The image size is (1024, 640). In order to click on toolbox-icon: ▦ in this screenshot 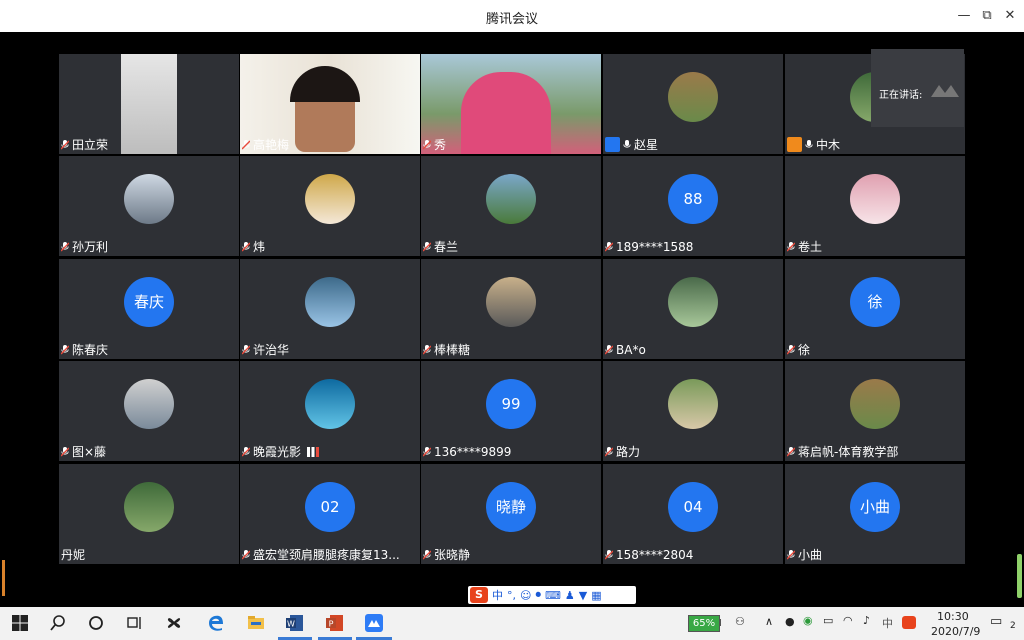, I will do `click(596, 595)`.